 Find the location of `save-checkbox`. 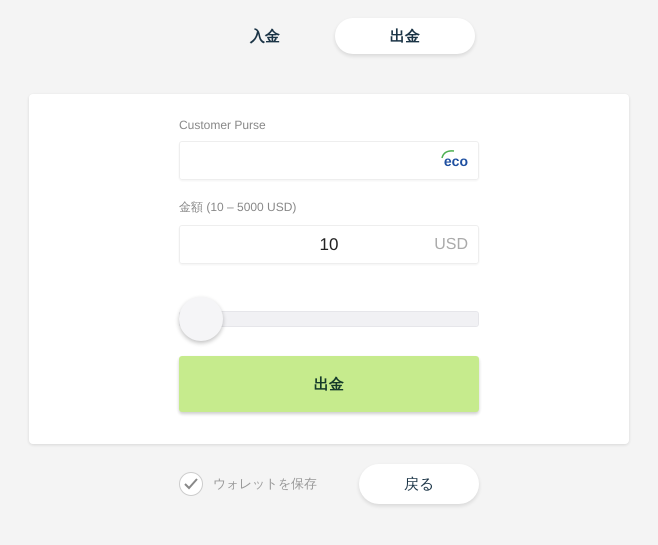

save-checkbox is located at coordinates (191, 484).